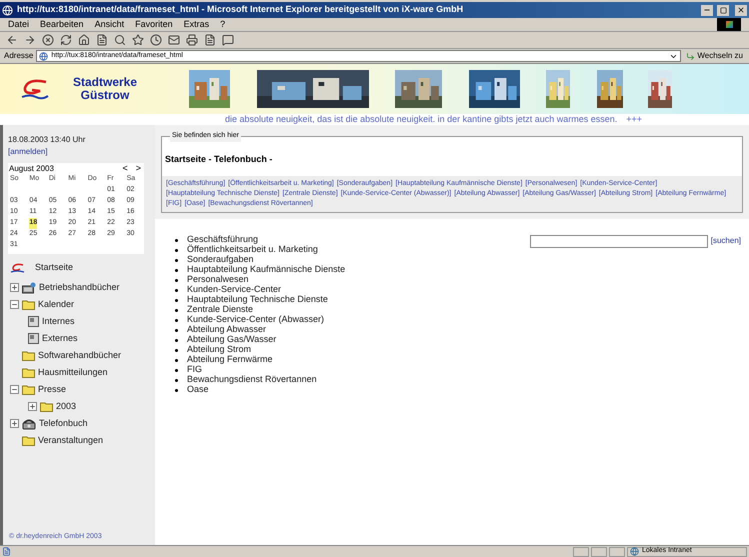  Describe the element at coordinates (73, 373) in the screenshot. I see `tree-item: Hausmitteilungen` at that location.